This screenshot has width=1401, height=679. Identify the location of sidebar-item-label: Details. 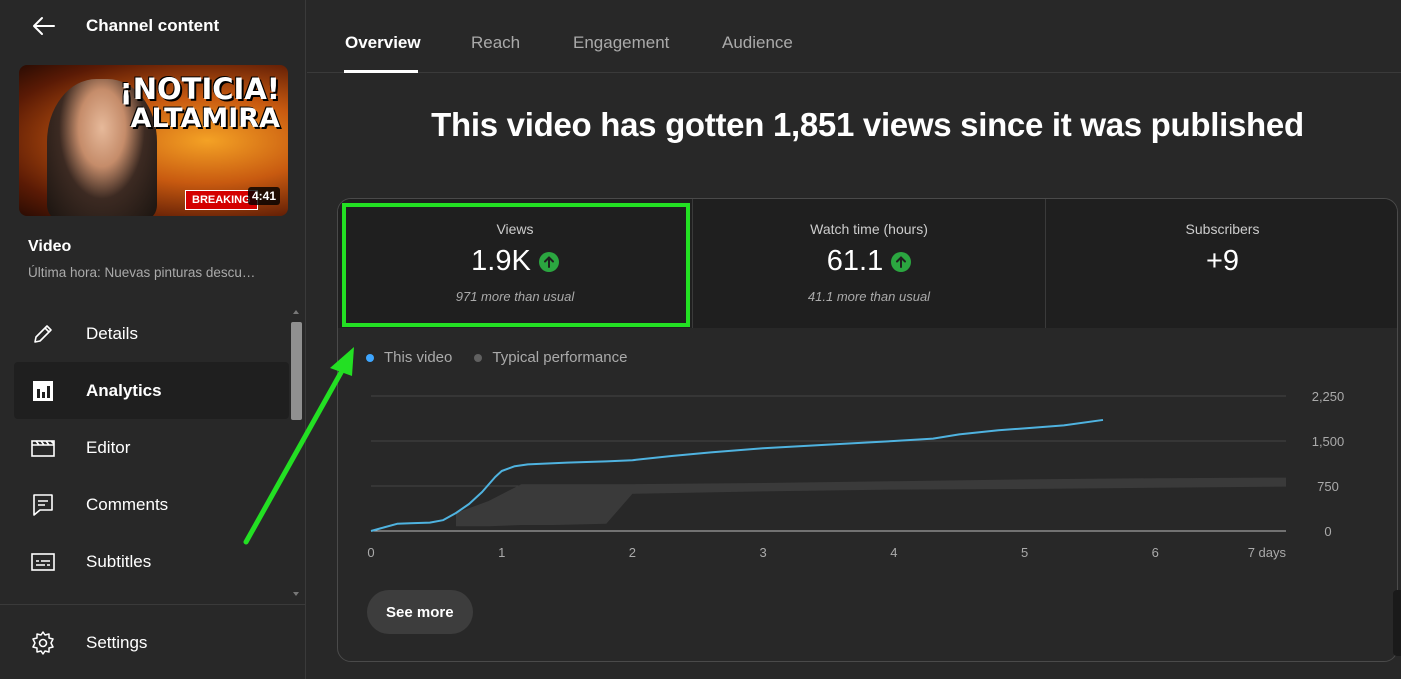
(112, 333).